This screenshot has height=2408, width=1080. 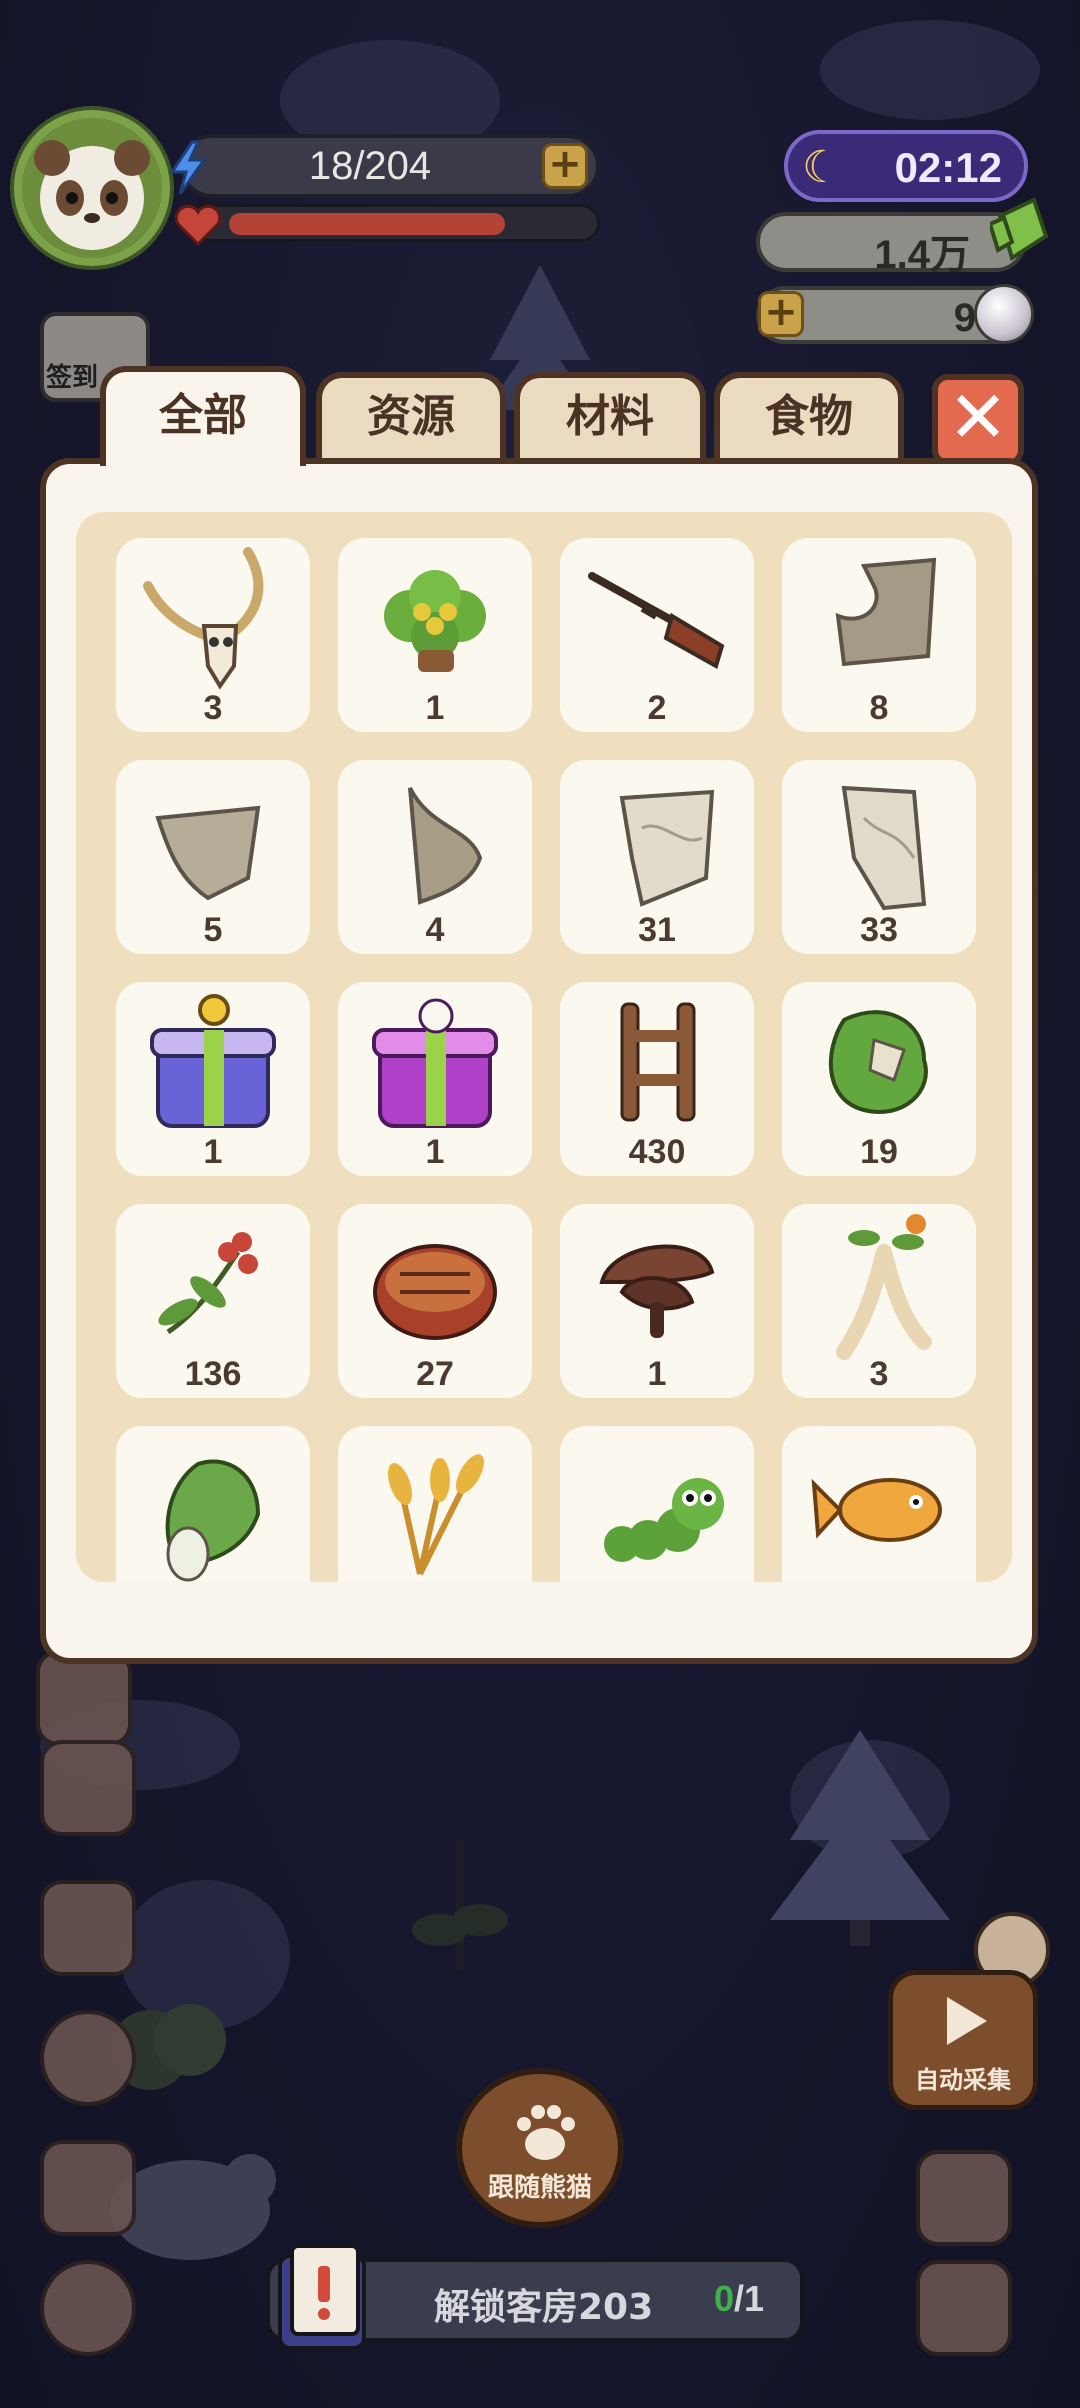 What do you see at coordinates (435, 1292) in the screenshot?
I see `grilled-meat-icon` at bounding box center [435, 1292].